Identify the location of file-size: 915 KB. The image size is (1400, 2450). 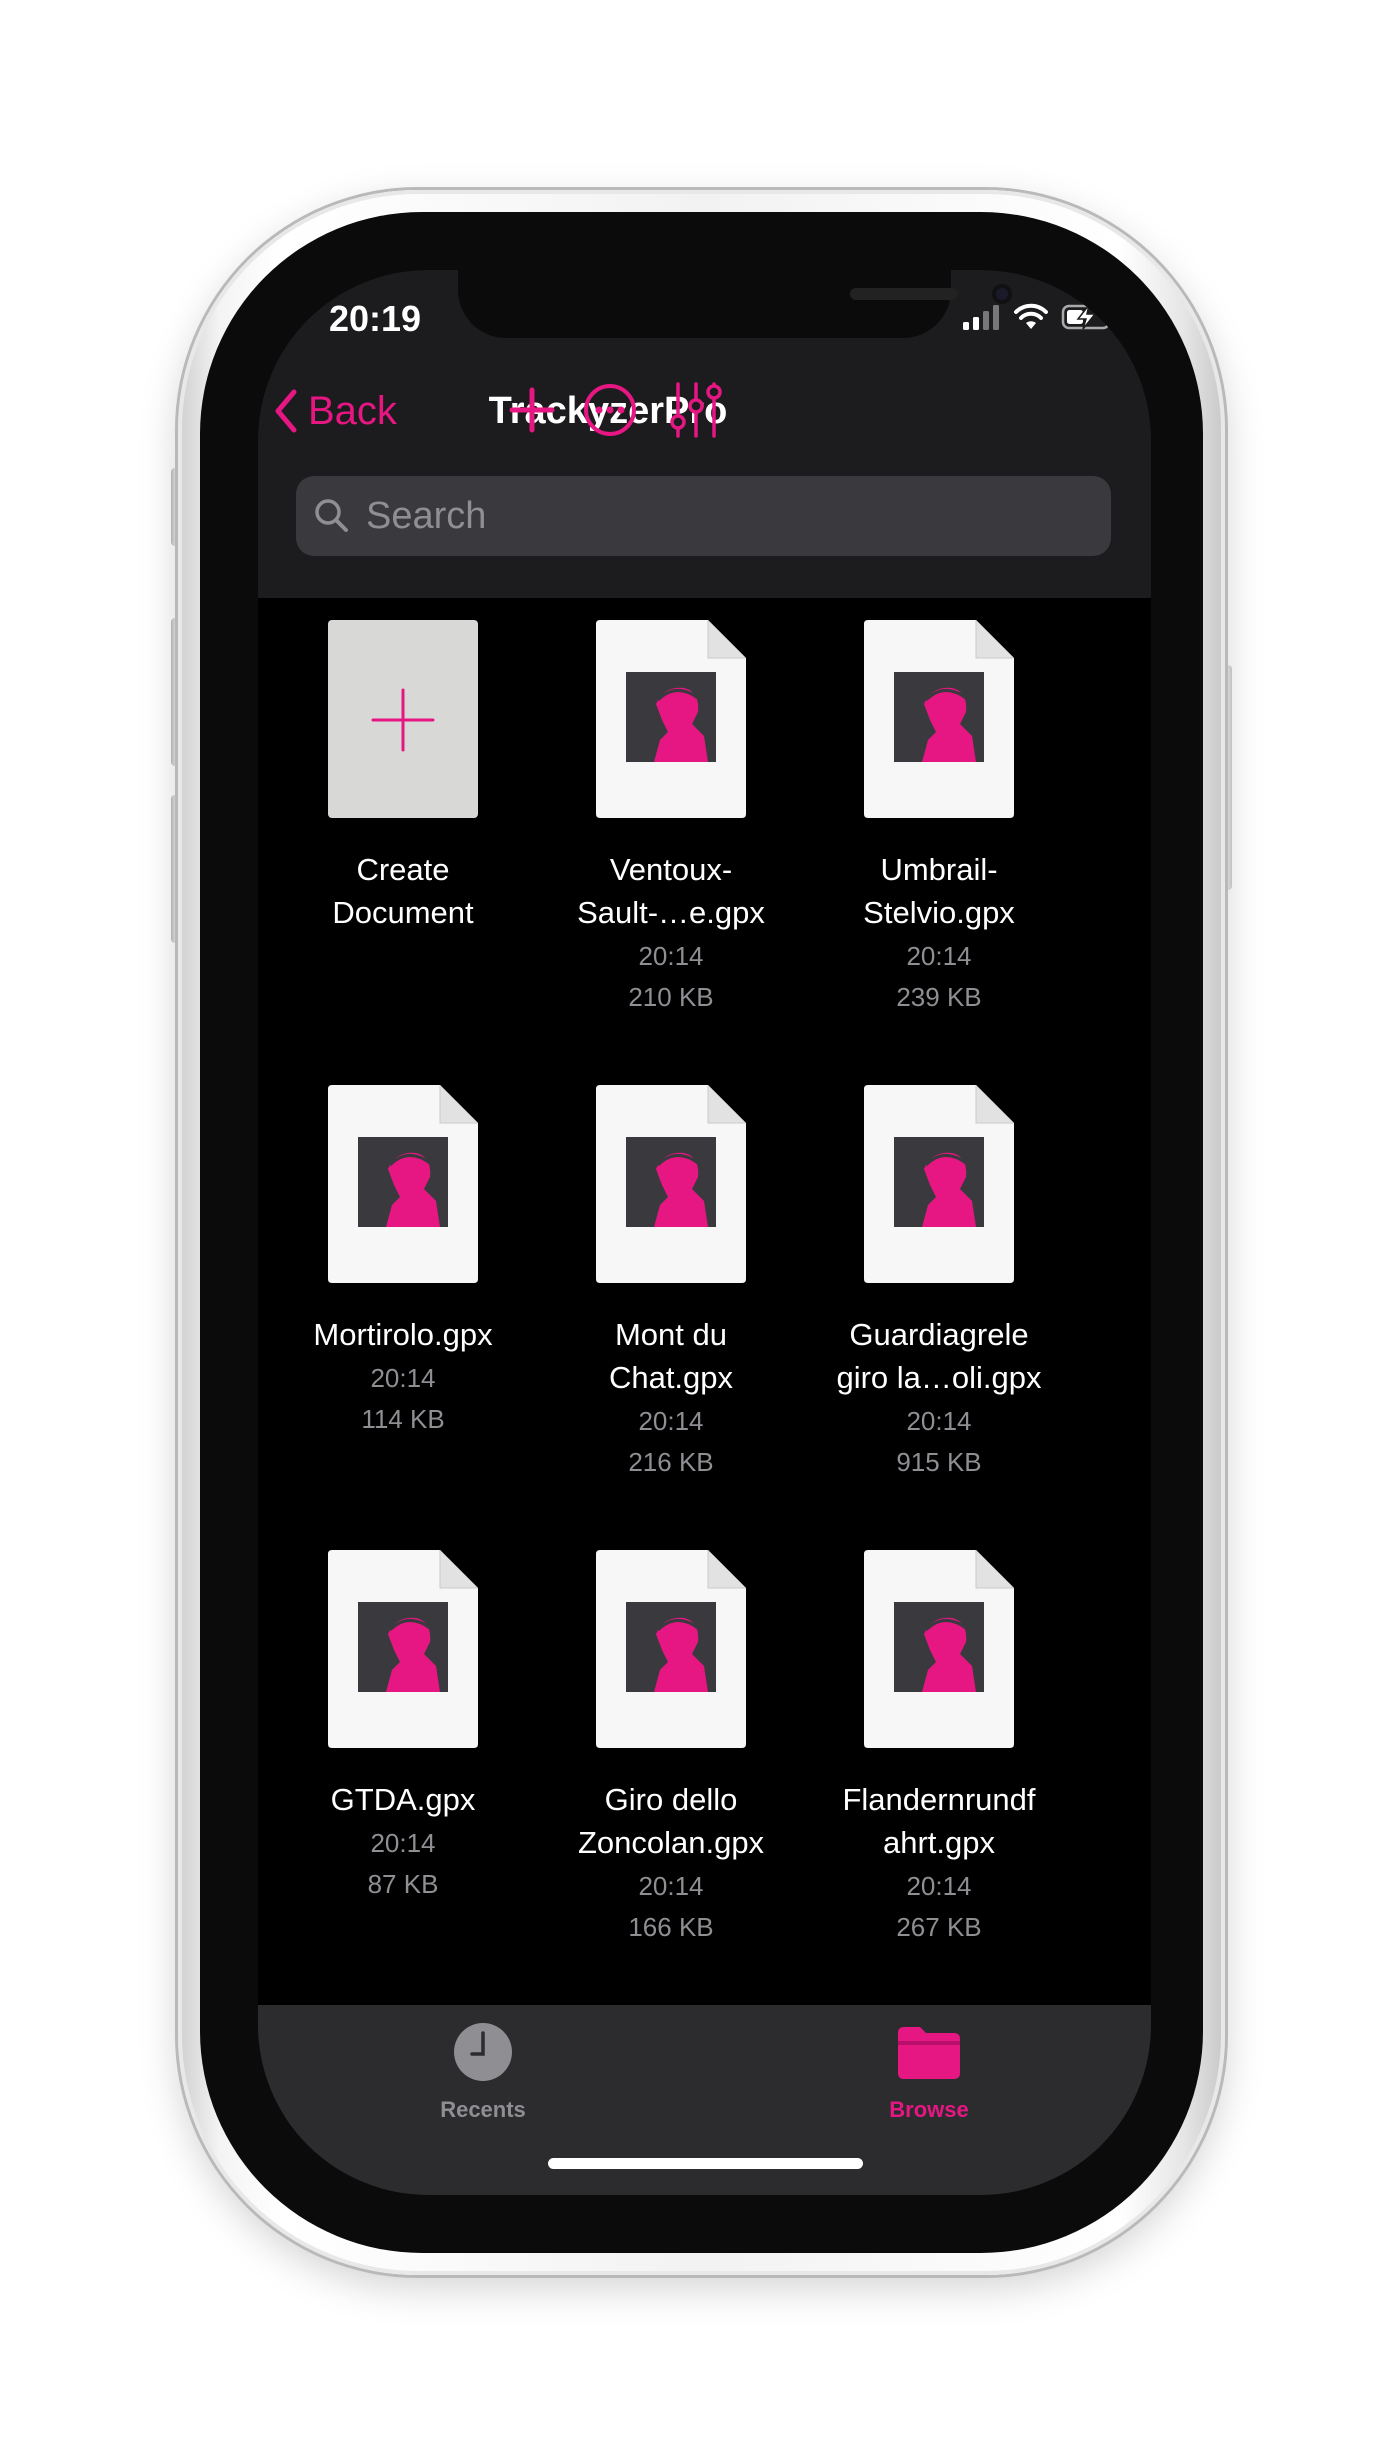
(939, 1462).